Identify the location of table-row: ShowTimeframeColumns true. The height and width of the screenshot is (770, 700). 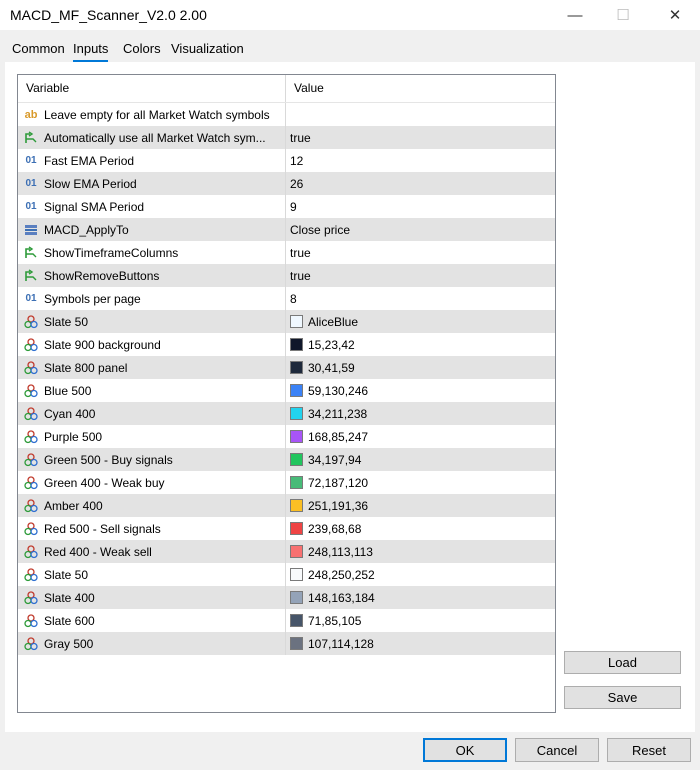
(286, 252).